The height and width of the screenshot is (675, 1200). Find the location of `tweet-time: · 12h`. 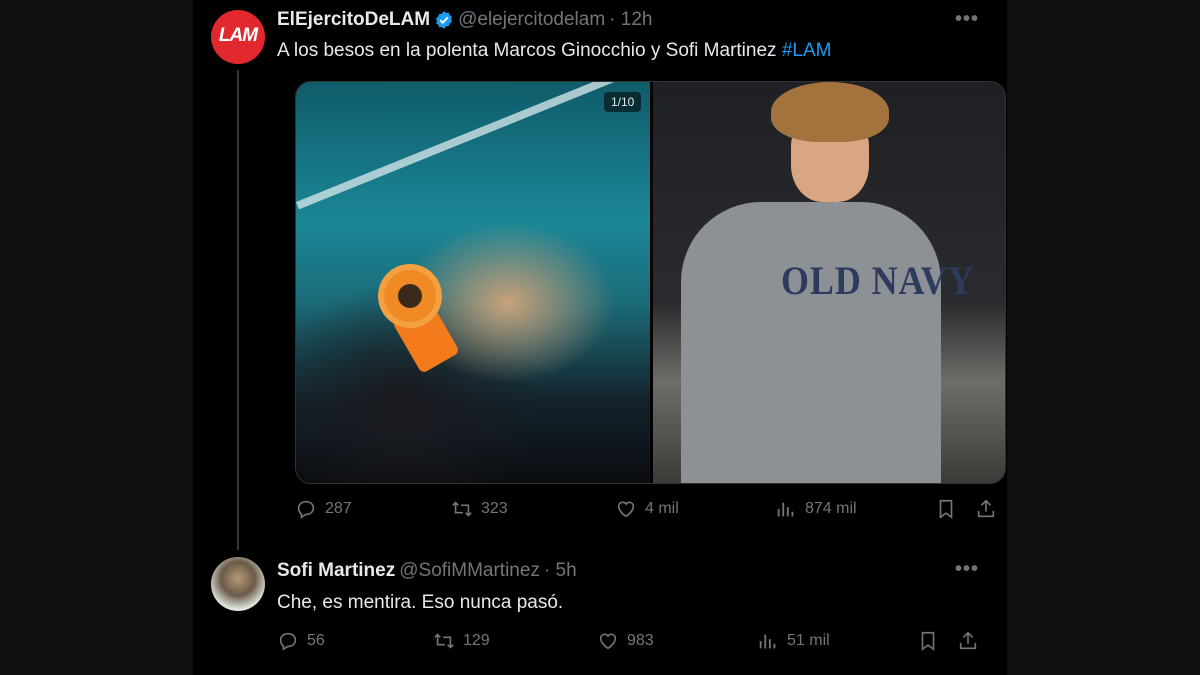

tweet-time: · 12h is located at coordinates (630, 20).